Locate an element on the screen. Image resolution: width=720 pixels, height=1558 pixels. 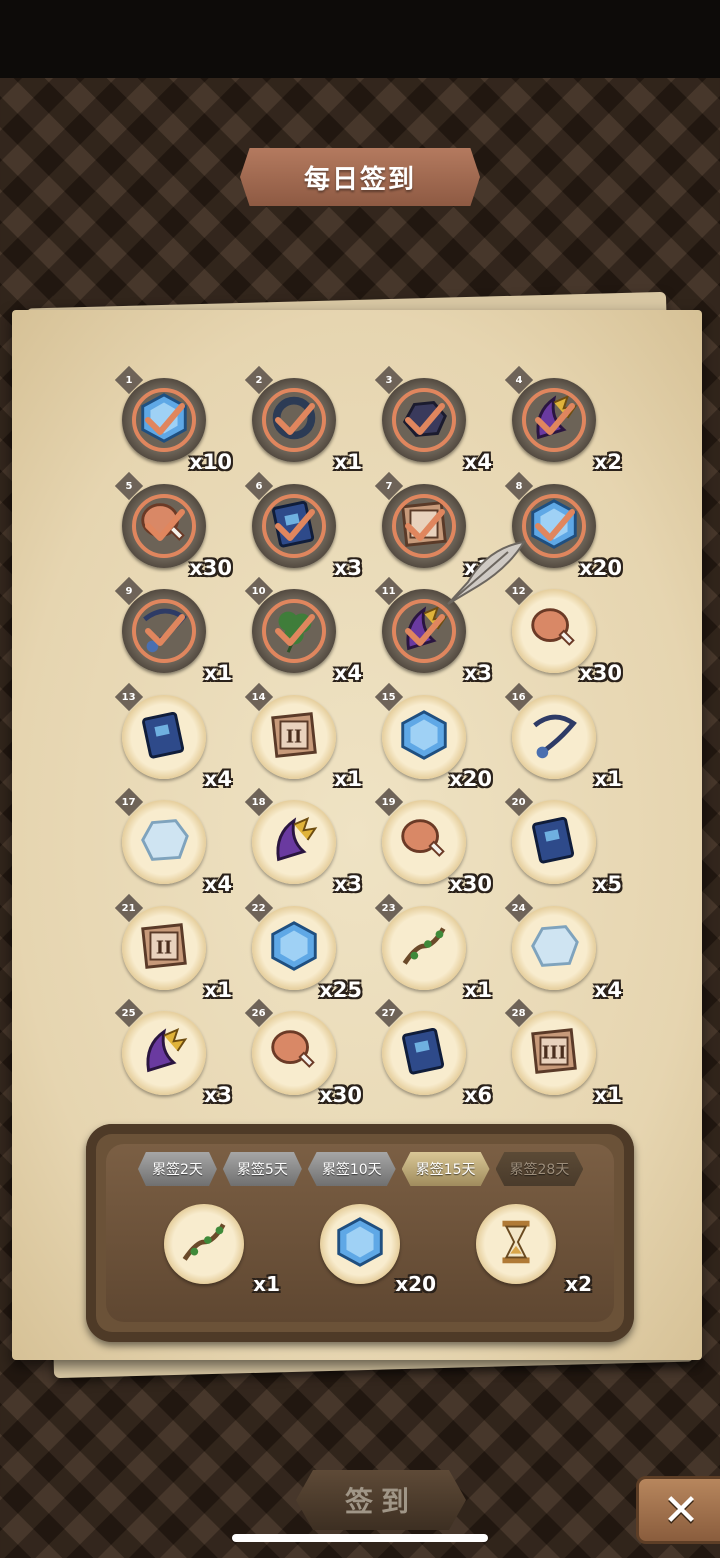
day-reward-28: III 28 x1 is located at coordinates (563, 1052).